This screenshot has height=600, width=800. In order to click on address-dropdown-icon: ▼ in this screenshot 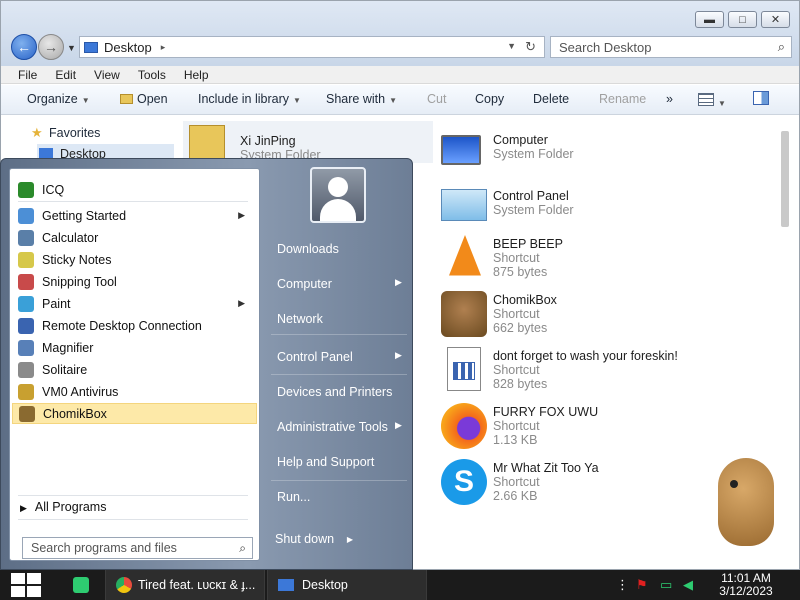, I will do `click(511, 46)`.